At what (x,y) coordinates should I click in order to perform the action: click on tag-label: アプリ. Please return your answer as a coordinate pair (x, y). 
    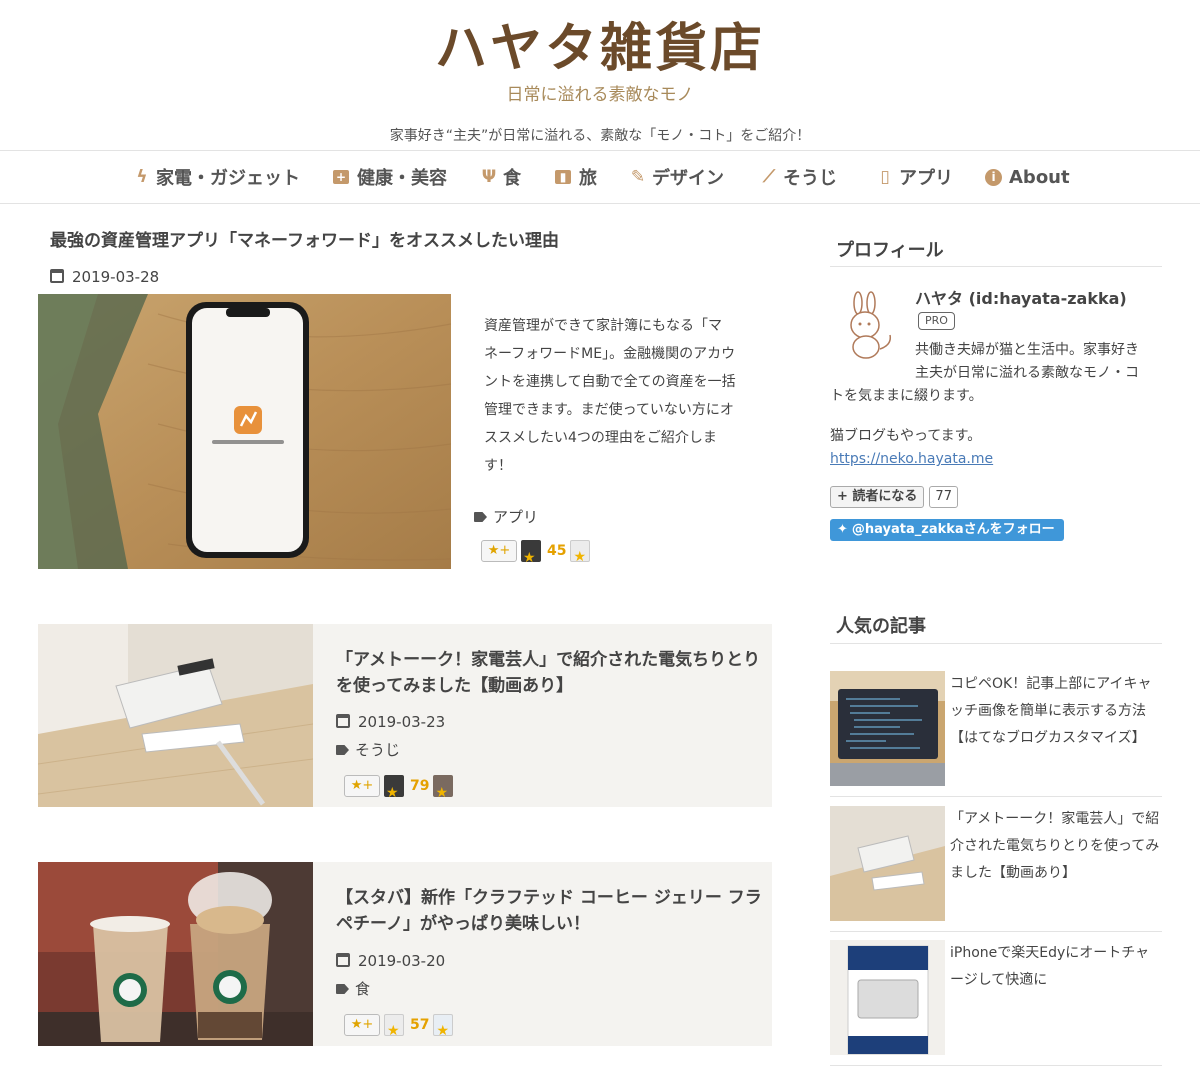
    Looking at the image, I should click on (516, 517).